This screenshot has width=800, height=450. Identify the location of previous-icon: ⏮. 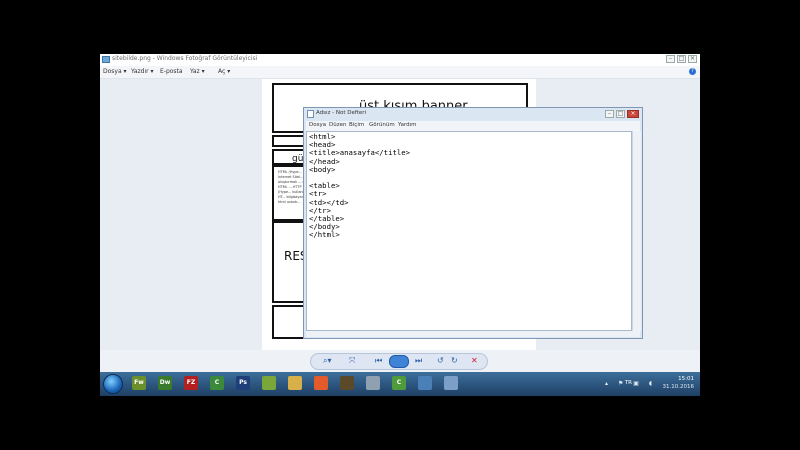
(378, 361).